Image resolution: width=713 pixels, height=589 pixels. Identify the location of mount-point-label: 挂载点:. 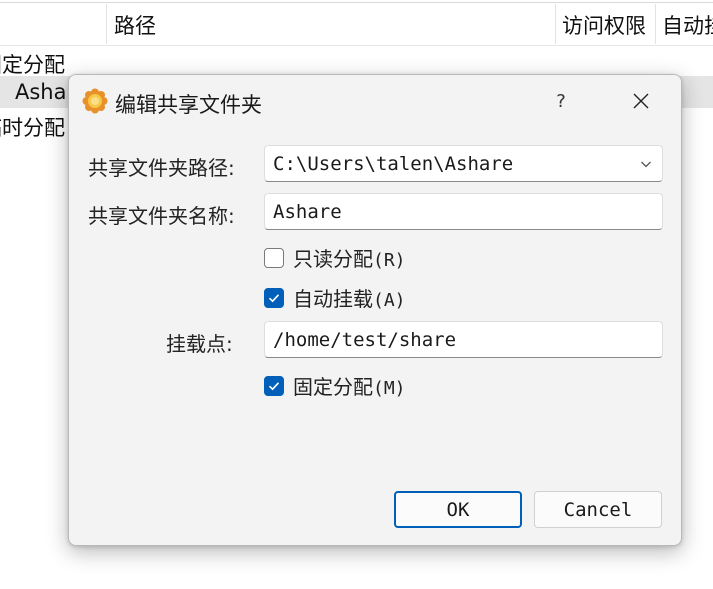
(199, 344).